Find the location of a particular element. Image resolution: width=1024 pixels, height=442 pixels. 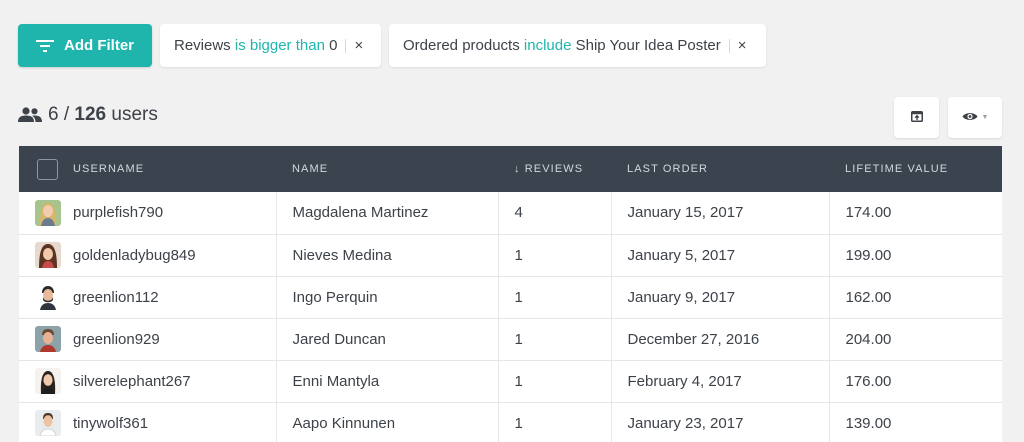

column-header-username: USERNAME is located at coordinates (147, 169).